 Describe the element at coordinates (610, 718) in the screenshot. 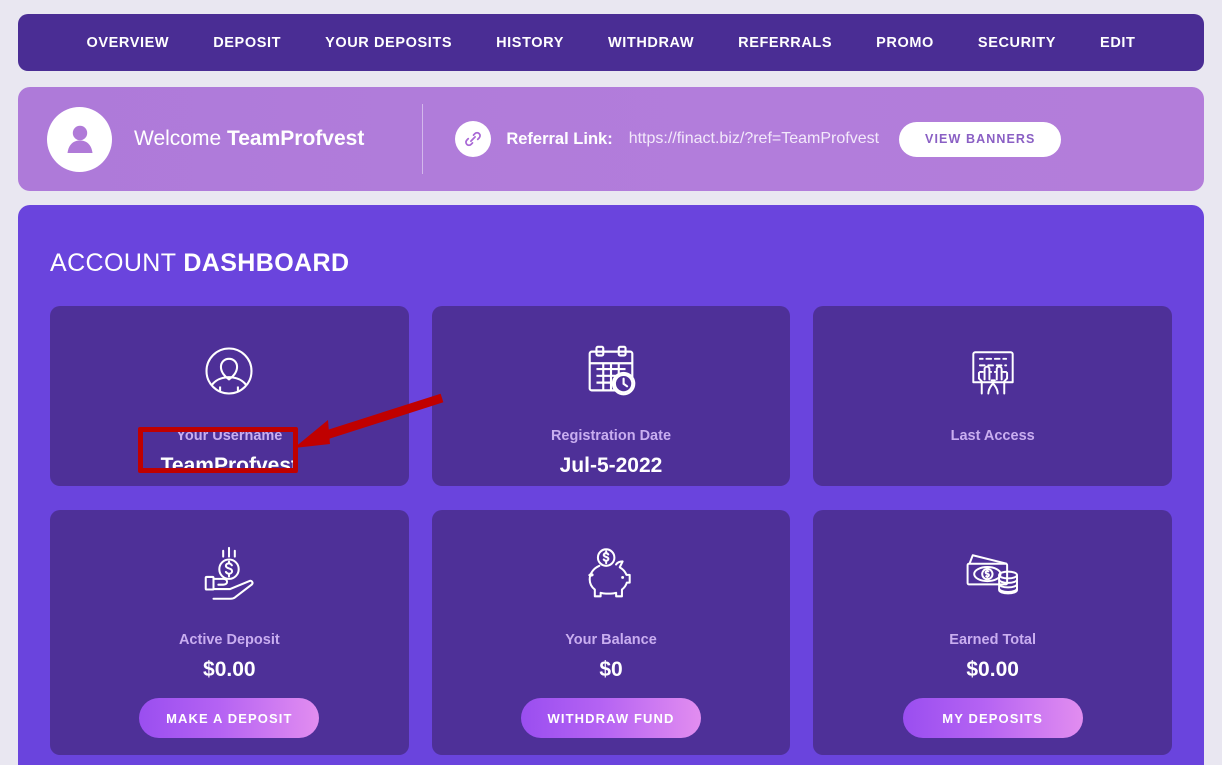

I see `withdraw-fund-button: WITHDRAW FUND` at that location.